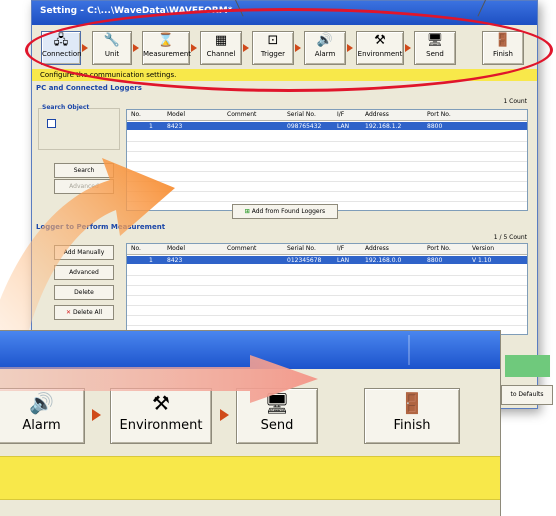 The image size is (556, 516). I want to click on zoom-send-button: 🖥 Send, so click(277, 416).